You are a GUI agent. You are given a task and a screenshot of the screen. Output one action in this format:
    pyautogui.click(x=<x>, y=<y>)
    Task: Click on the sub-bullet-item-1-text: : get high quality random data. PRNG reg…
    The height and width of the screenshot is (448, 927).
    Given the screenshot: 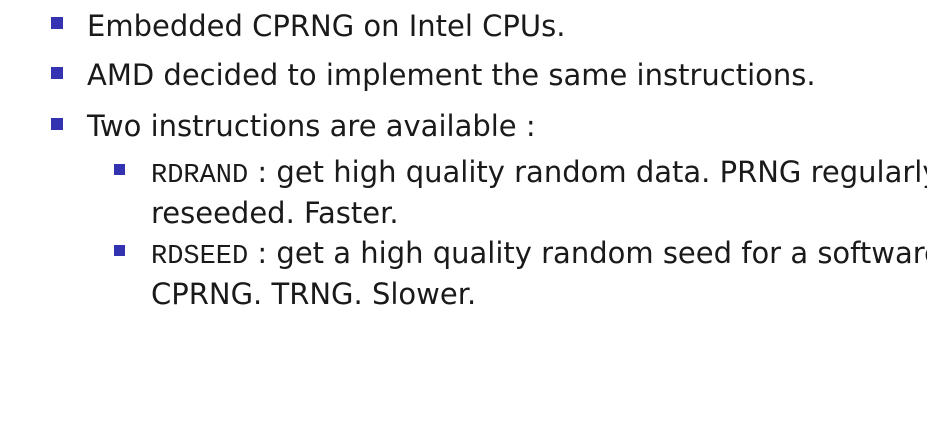 What is the action you would take?
    pyautogui.click(x=587, y=172)
    